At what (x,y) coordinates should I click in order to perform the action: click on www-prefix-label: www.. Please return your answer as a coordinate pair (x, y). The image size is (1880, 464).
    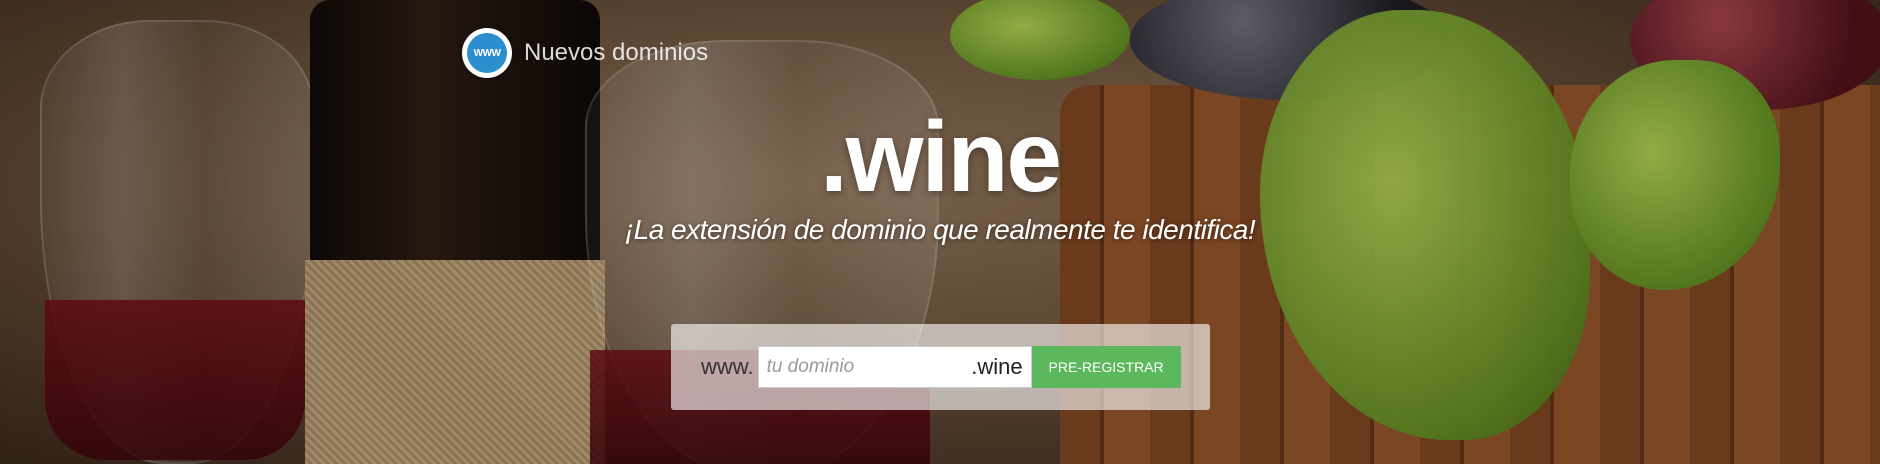
    Looking at the image, I should click on (727, 366).